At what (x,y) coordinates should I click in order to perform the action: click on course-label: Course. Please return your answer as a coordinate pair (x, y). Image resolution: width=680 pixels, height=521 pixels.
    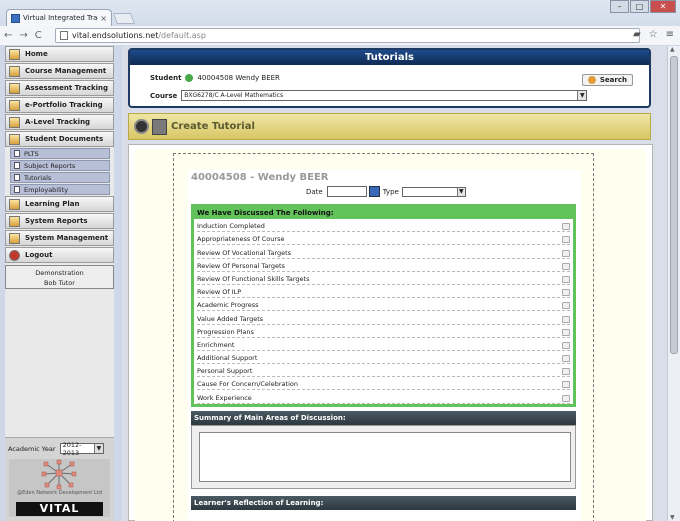
    Looking at the image, I should click on (164, 95).